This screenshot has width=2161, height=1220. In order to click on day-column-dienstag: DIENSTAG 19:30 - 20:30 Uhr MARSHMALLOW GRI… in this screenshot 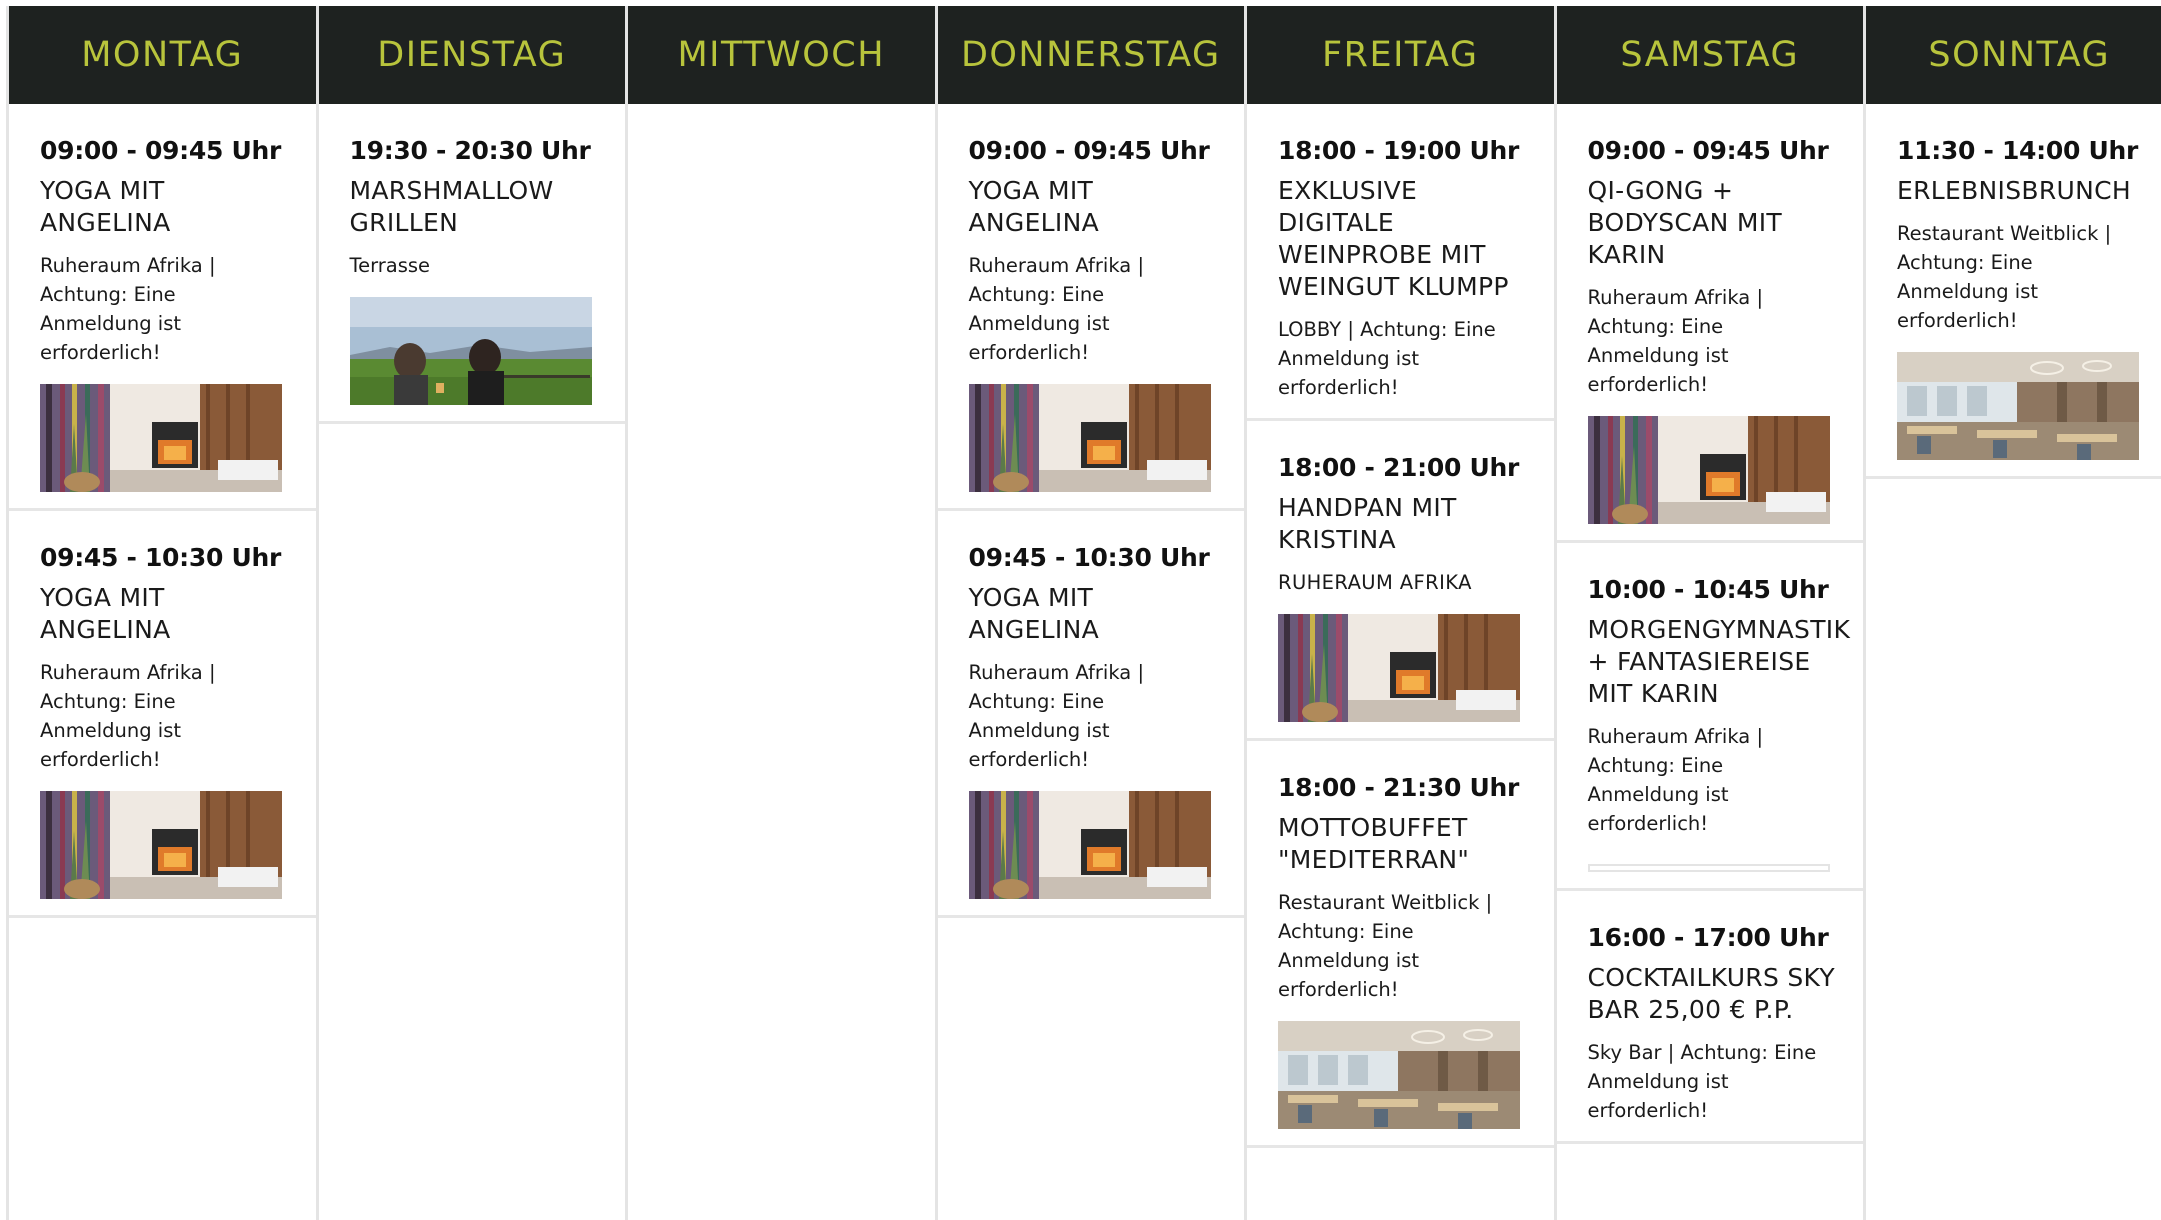, I will do `click(470, 613)`.